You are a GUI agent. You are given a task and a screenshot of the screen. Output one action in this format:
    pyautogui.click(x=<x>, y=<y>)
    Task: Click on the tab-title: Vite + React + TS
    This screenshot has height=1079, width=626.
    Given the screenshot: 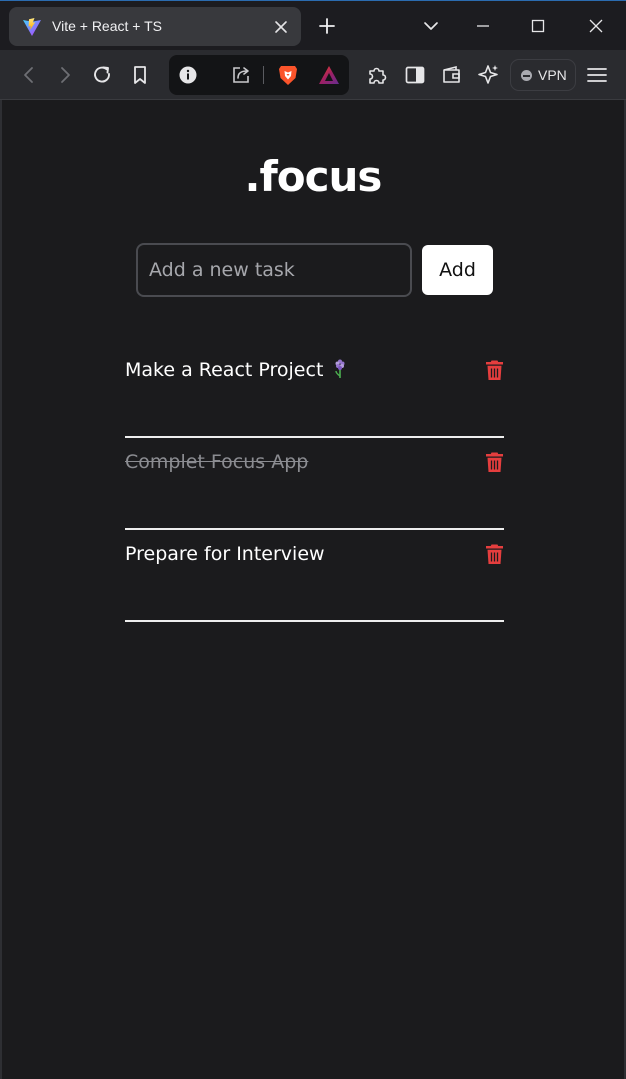 What is the action you would take?
    pyautogui.click(x=107, y=26)
    